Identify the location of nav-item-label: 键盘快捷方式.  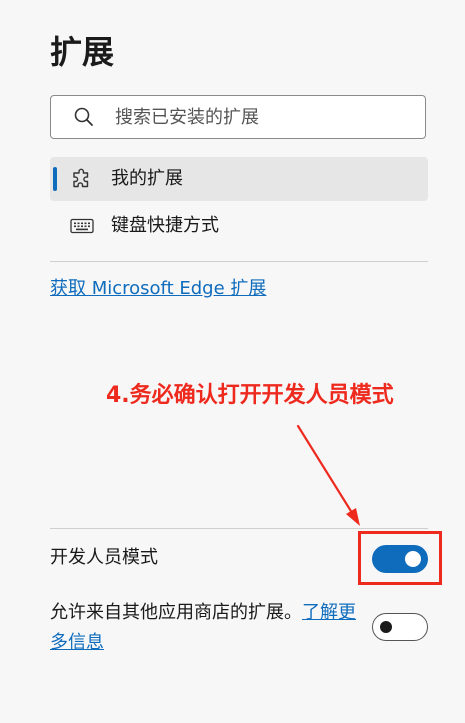
(165, 225).